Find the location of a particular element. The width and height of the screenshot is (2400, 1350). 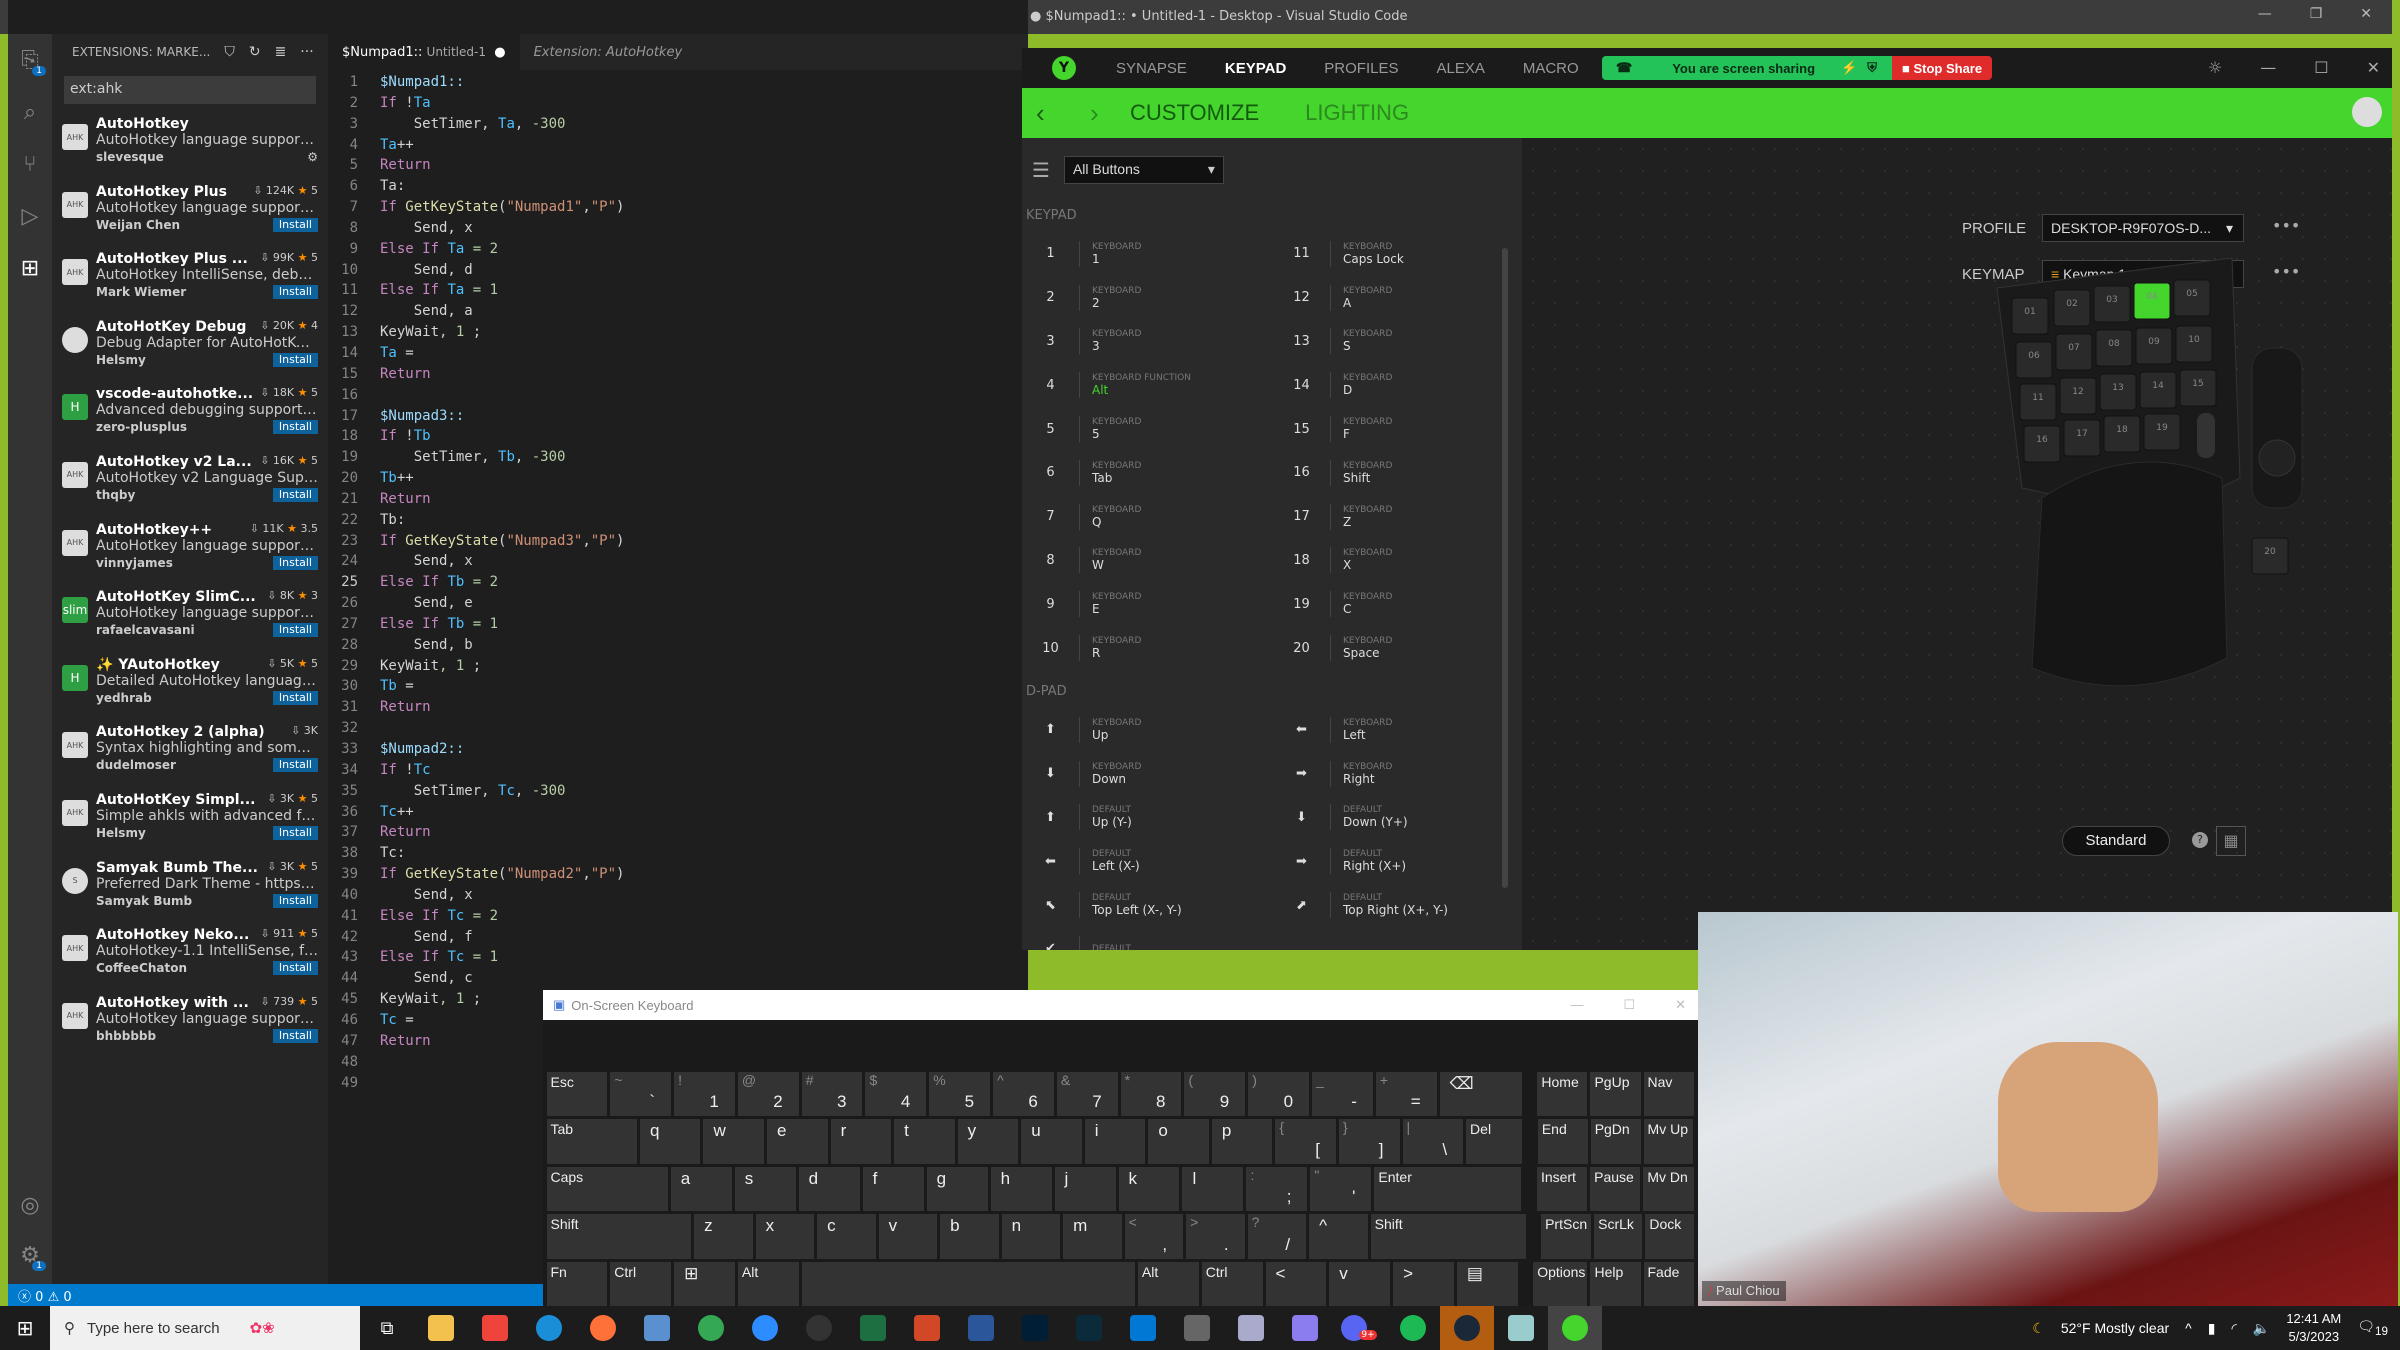

key-assignment: 14 KEYBOARD D is located at coordinates (1397, 385).